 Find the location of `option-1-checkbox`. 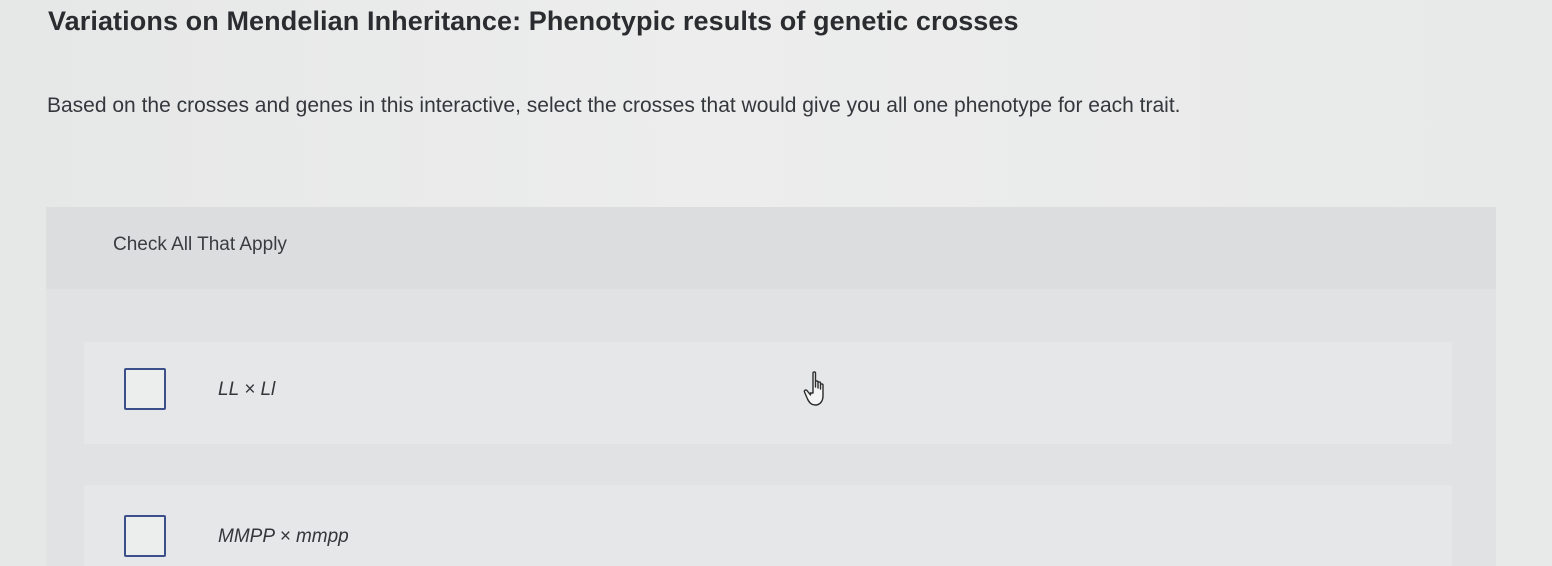

option-1-checkbox is located at coordinates (145, 389).